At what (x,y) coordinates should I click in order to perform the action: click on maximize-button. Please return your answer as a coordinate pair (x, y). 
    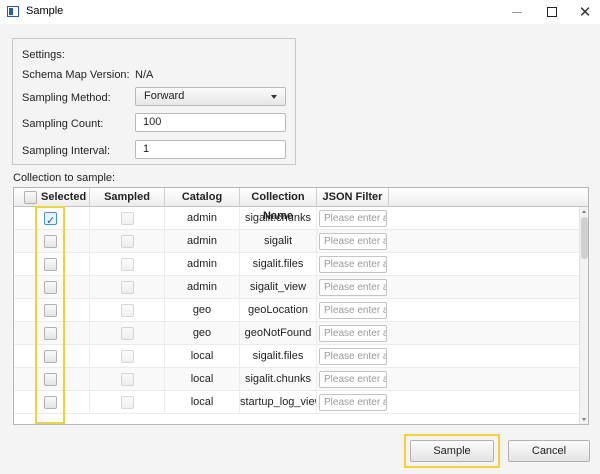
    Looking at the image, I should click on (552, 12).